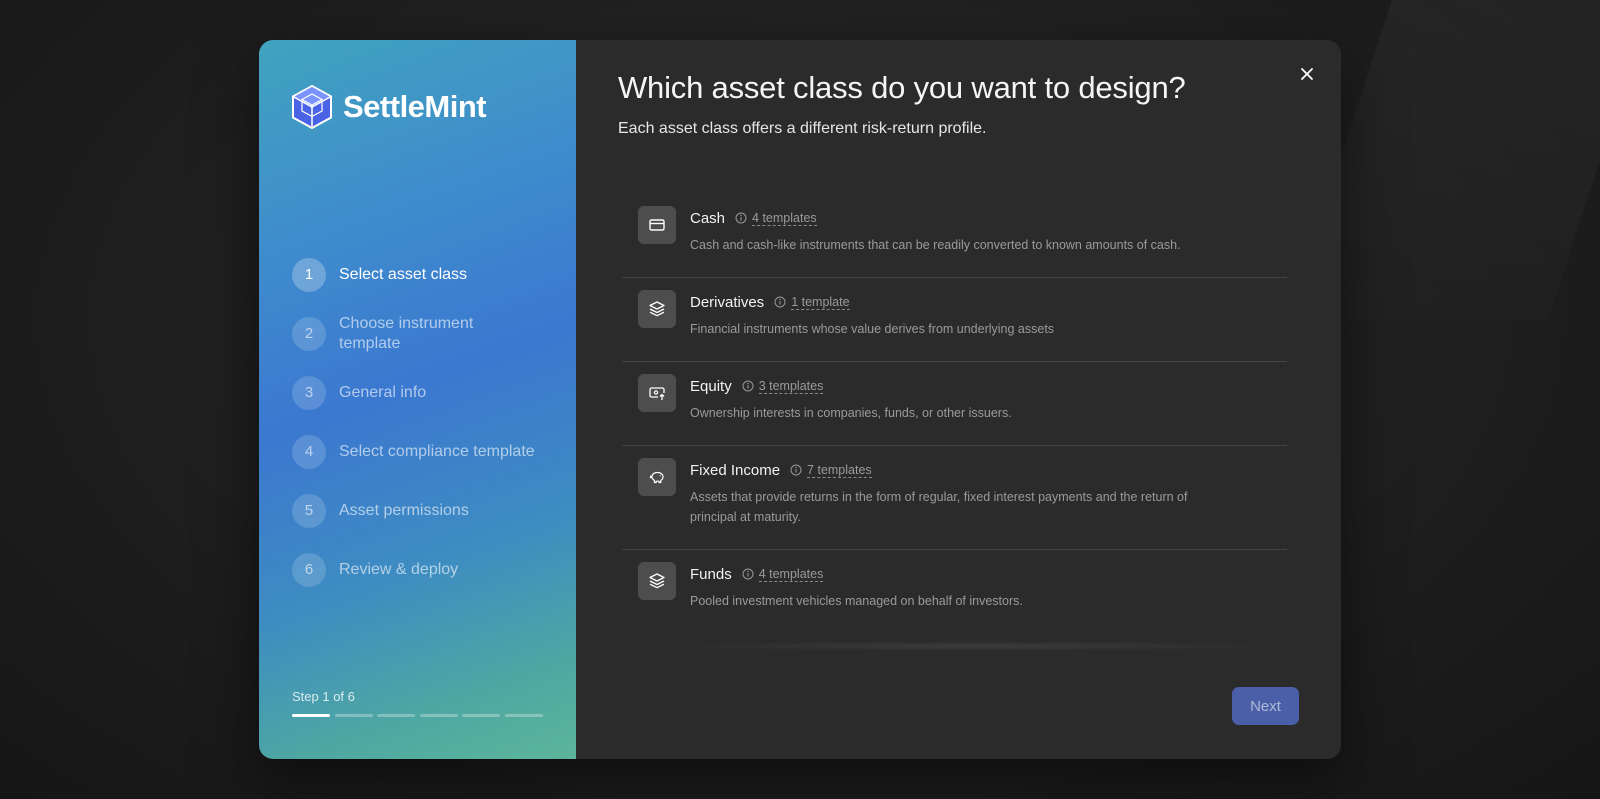  Describe the element at coordinates (404, 510) in the screenshot. I see `step-label: Asset permissions` at that location.